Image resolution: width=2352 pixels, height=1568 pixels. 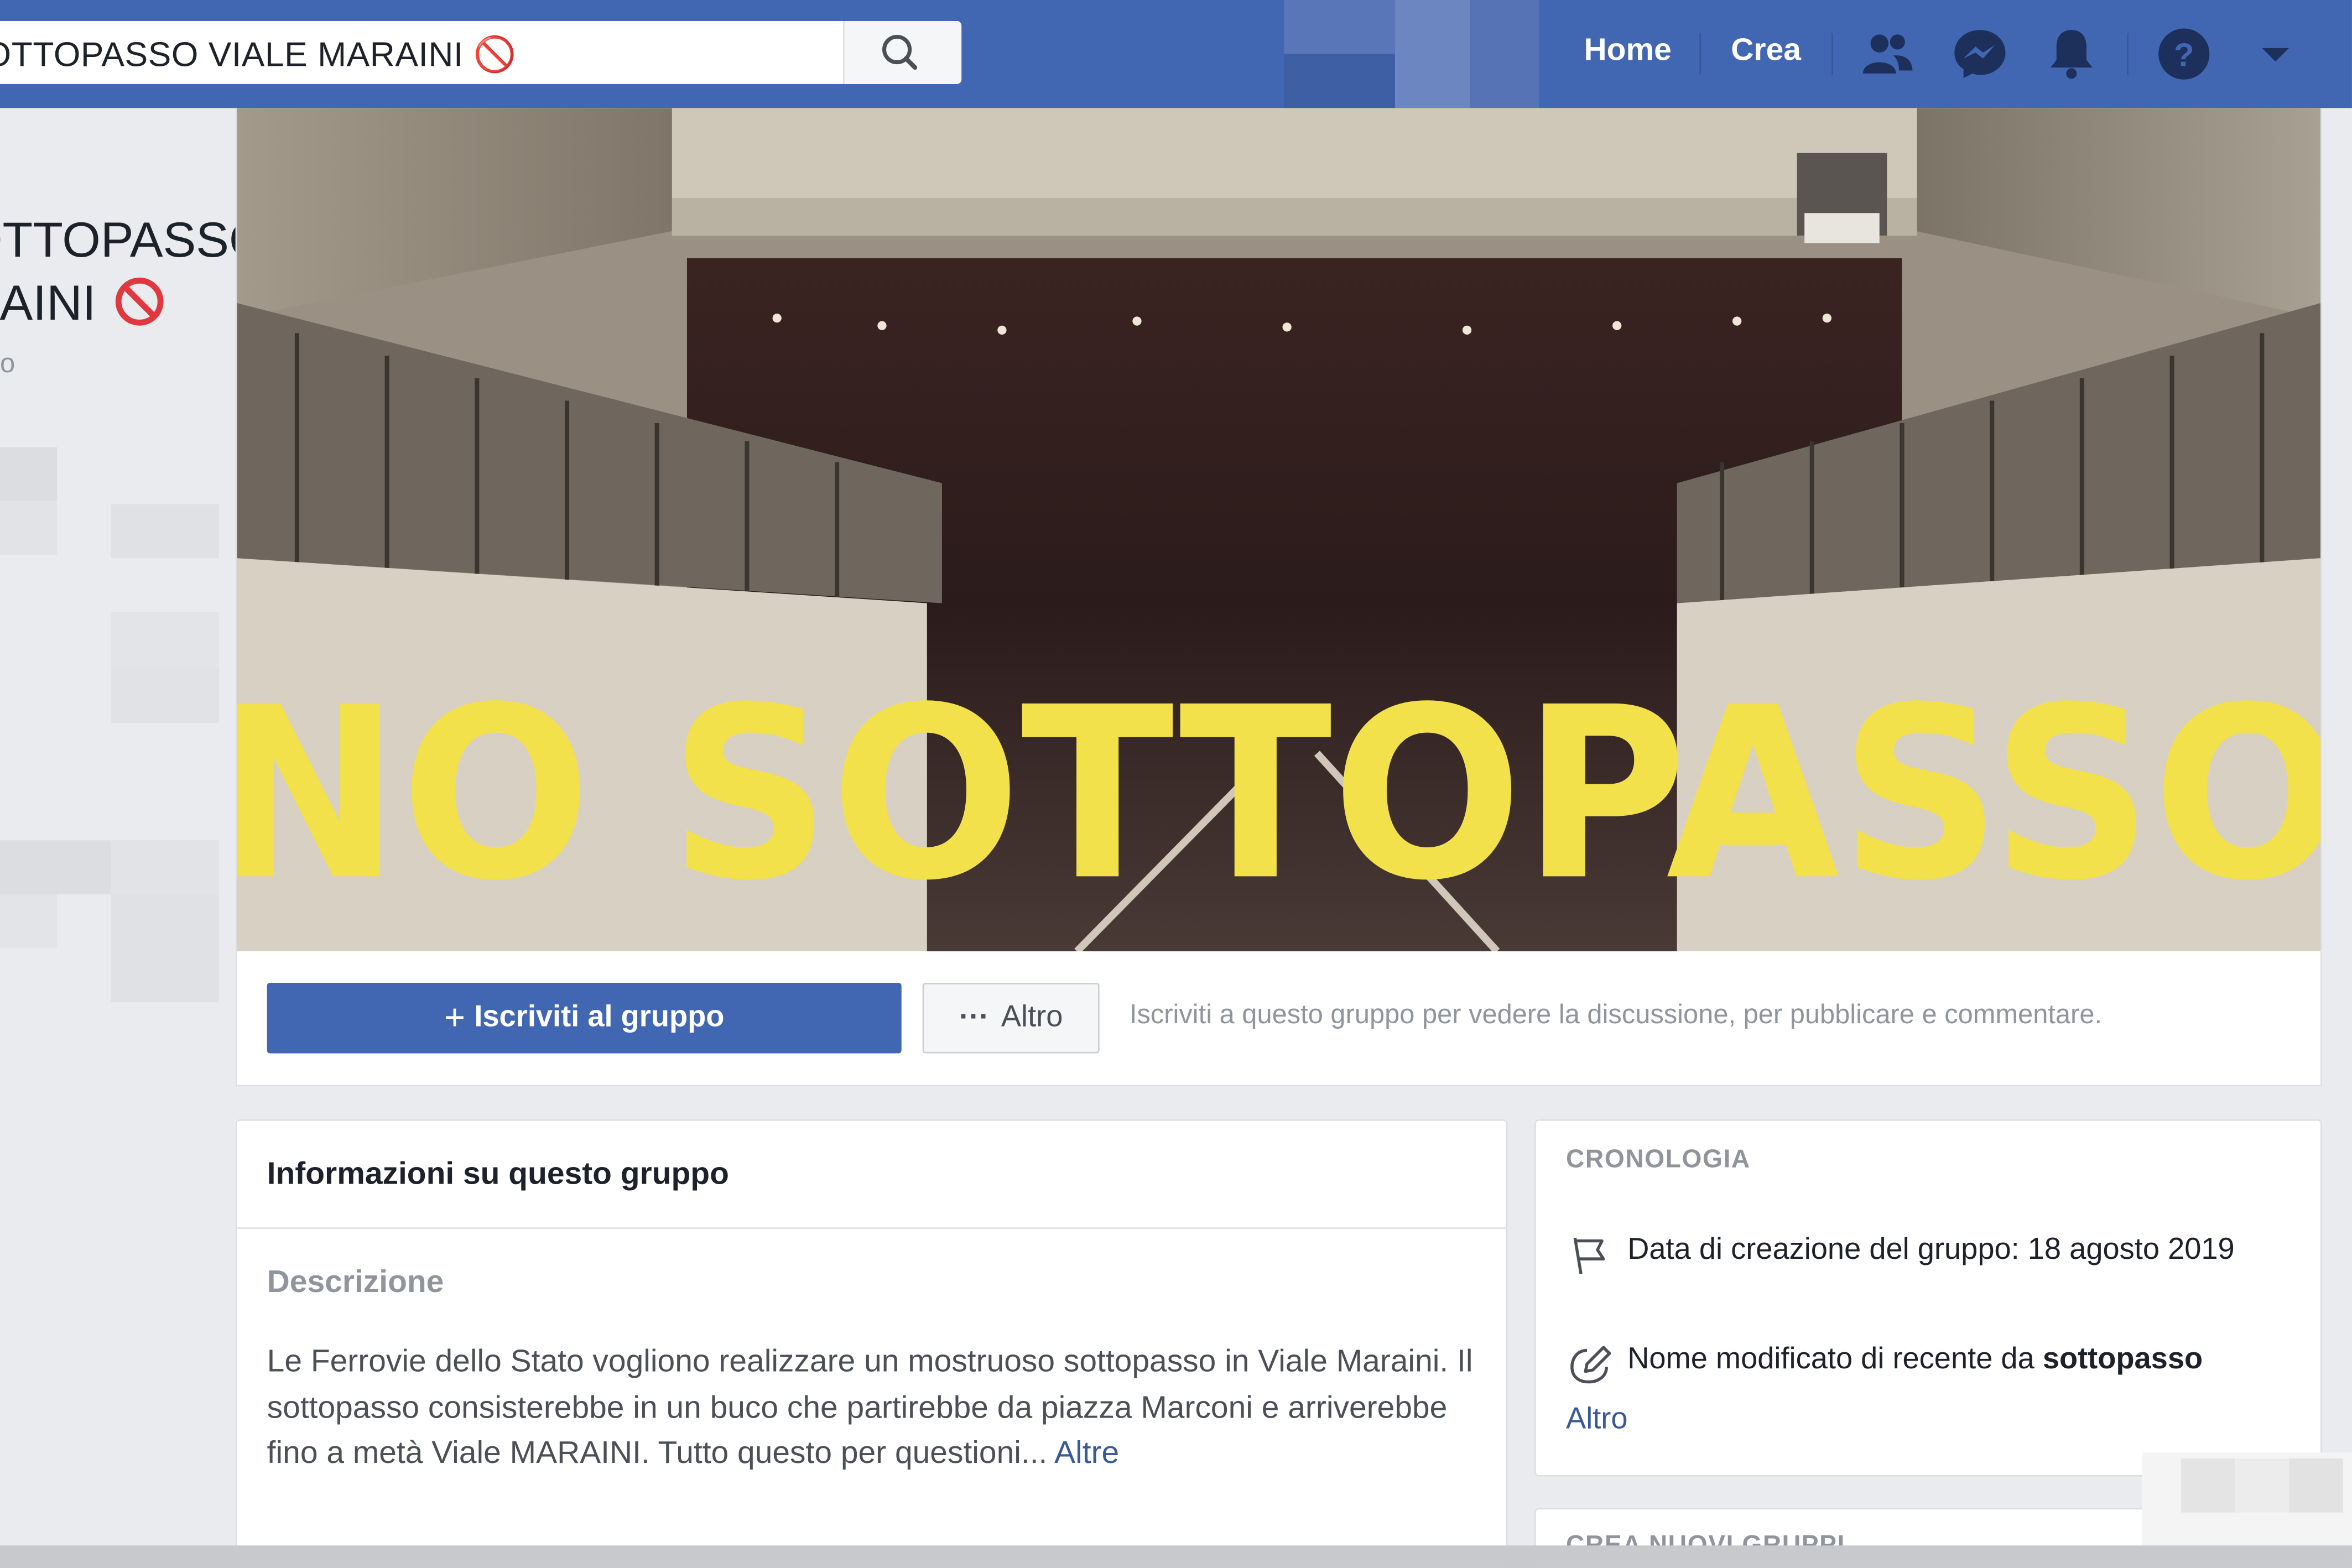 I want to click on edit-icon, so click(x=1590, y=1365).